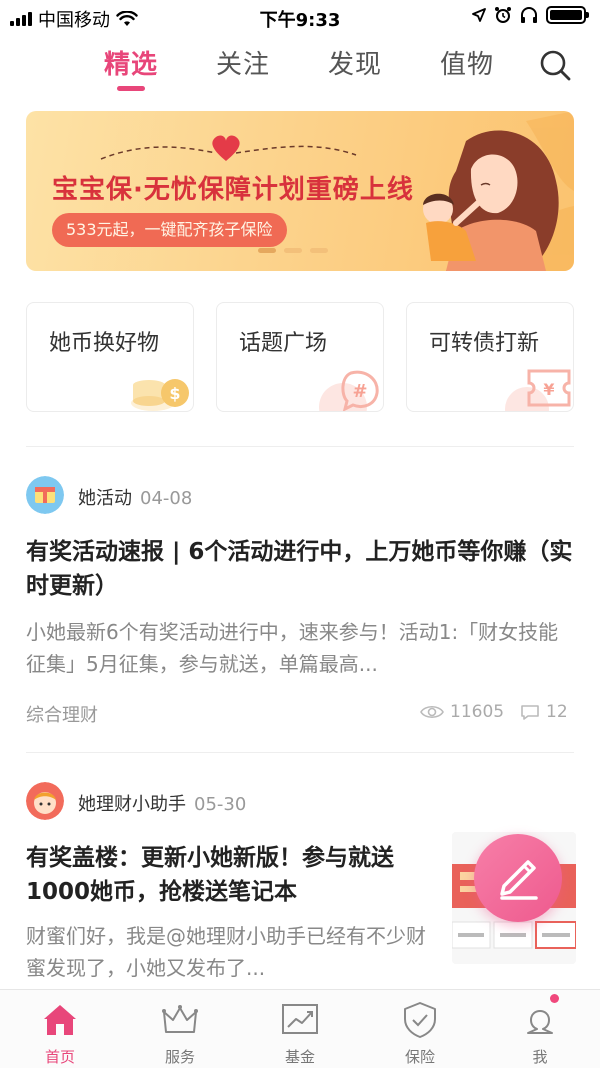 The width and height of the screenshot is (600, 1068). What do you see at coordinates (104, 343) in the screenshot?
I see `shortcut-label: 她币换好物` at bounding box center [104, 343].